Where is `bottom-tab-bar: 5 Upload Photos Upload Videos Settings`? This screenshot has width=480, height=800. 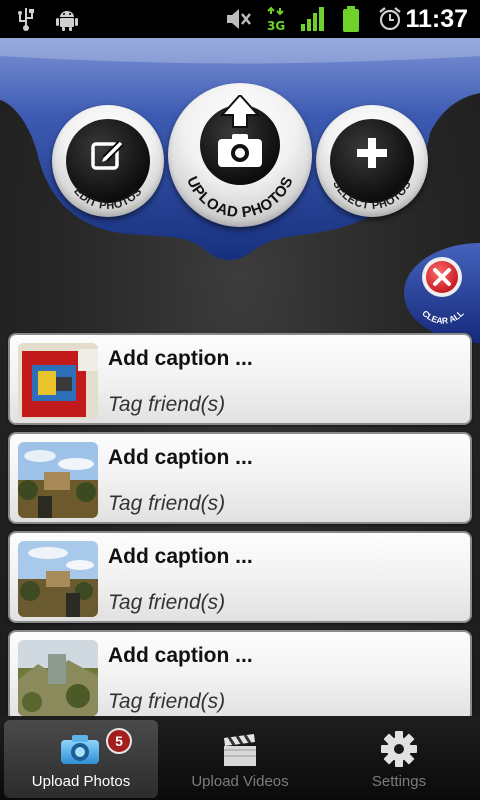 bottom-tab-bar: 5 Upload Photos Upload Videos Settings is located at coordinates (240, 758).